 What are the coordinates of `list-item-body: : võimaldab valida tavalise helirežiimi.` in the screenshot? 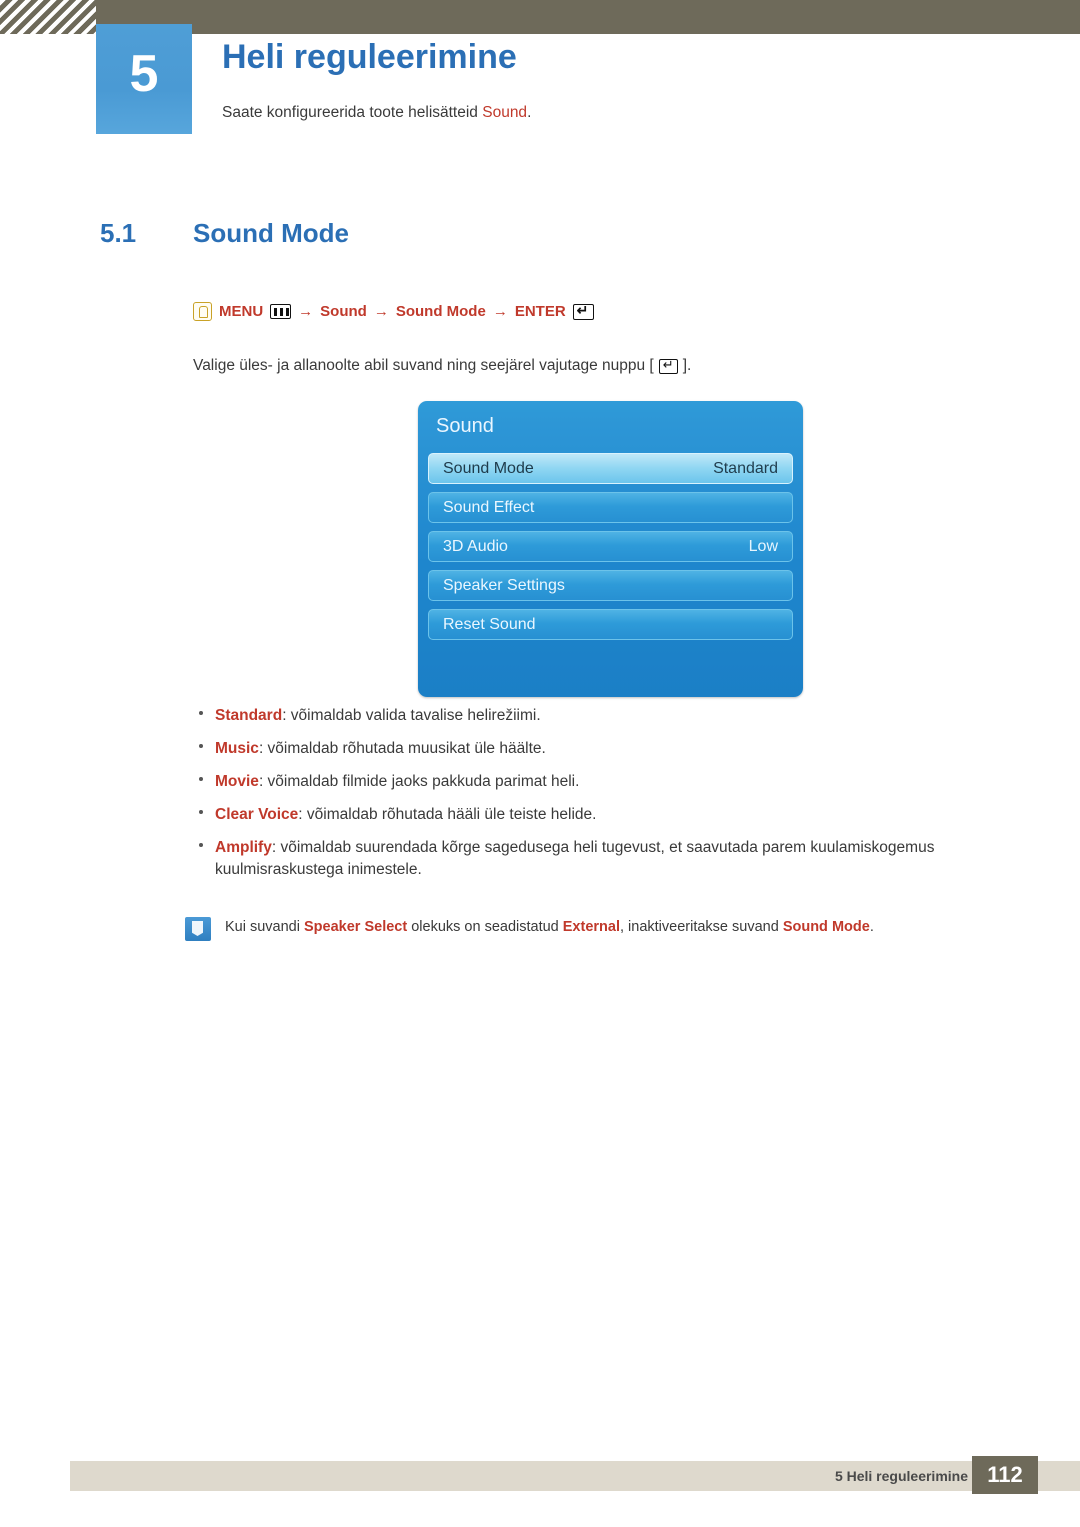 It's located at (411, 715).